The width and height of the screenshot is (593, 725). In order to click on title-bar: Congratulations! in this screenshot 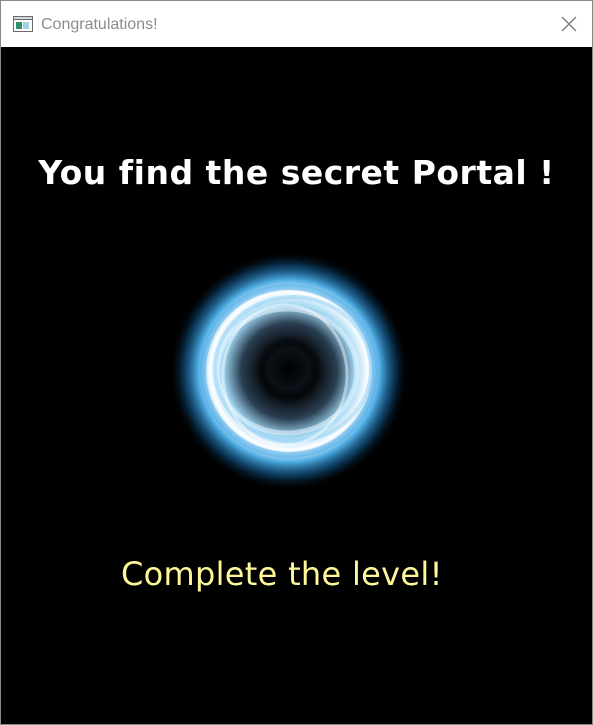, I will do `click(296, 24)`.